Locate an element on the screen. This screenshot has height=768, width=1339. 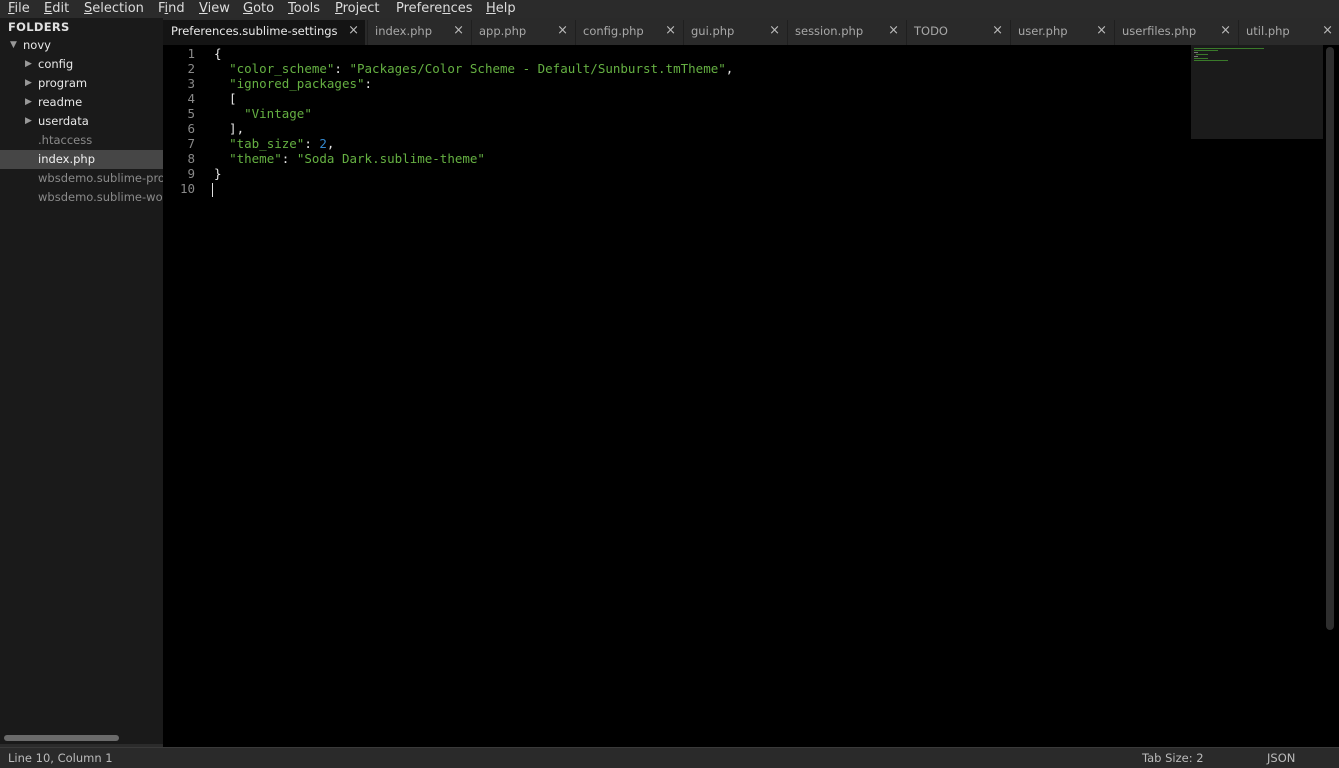
file-tab: Preferences.sublime-settings × is located at coordinates (264, 32).